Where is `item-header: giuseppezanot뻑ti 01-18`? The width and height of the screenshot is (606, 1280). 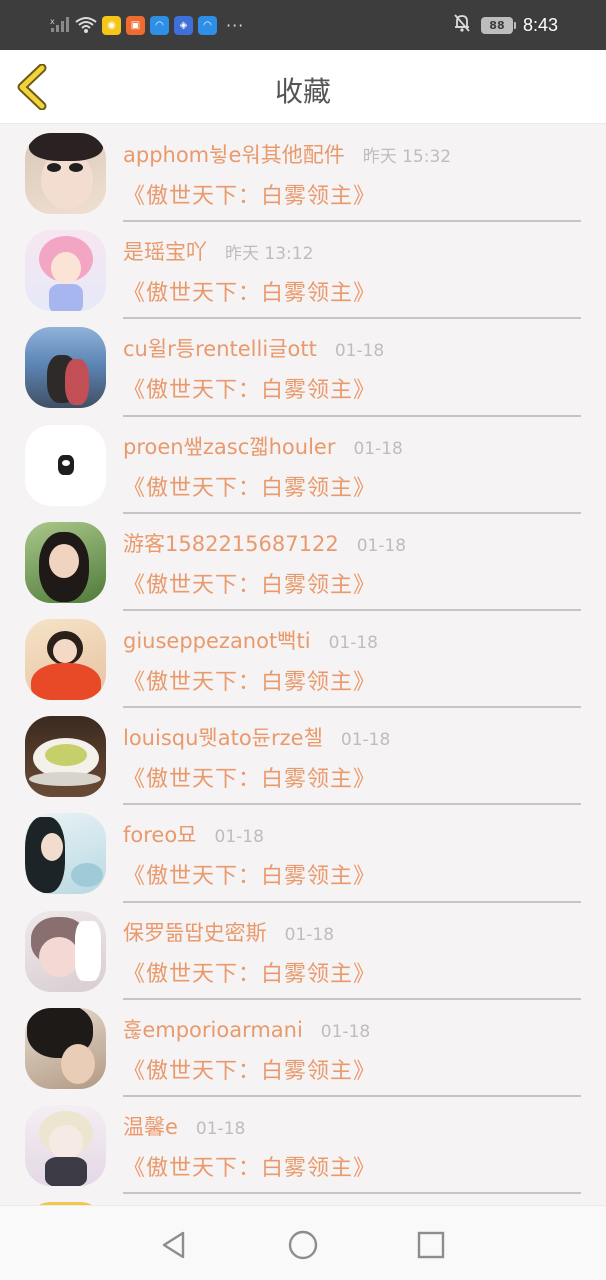 item-header: giuseppezanot뻑ti 01-18 is located at coordinates (250, 641).